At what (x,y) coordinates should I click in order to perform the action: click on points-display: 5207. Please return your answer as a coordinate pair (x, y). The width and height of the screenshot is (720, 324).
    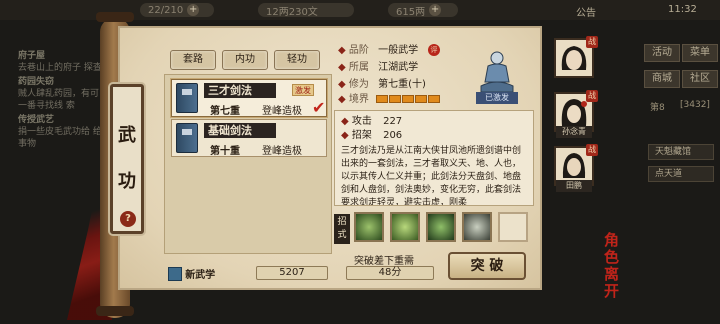
    Looking at the image, I should click on (292, 273).